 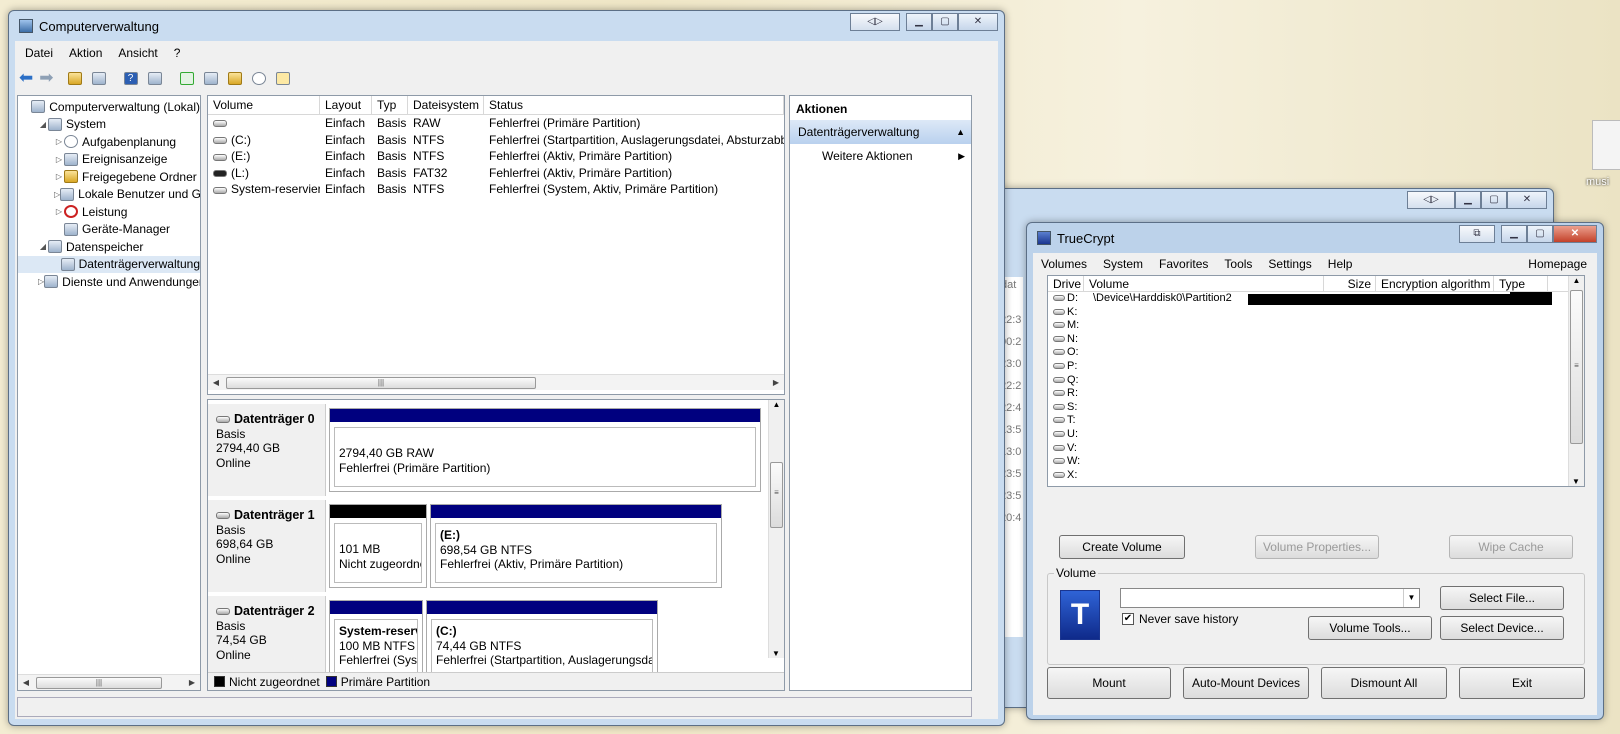 What do you see at coordinates (39, 53) in the screenshot?
I see `menu-item: Datei` at bounding box center [39, 53].